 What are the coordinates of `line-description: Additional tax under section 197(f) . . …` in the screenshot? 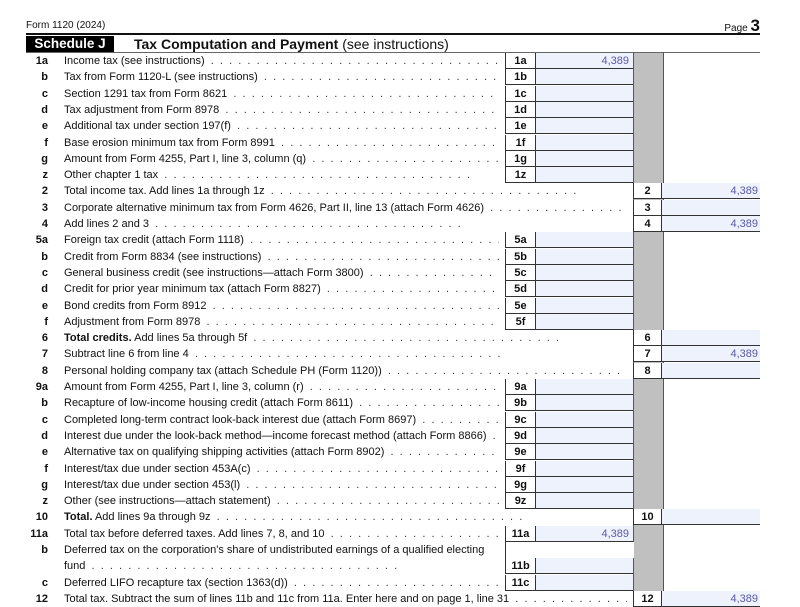 It's located at (281, 126).